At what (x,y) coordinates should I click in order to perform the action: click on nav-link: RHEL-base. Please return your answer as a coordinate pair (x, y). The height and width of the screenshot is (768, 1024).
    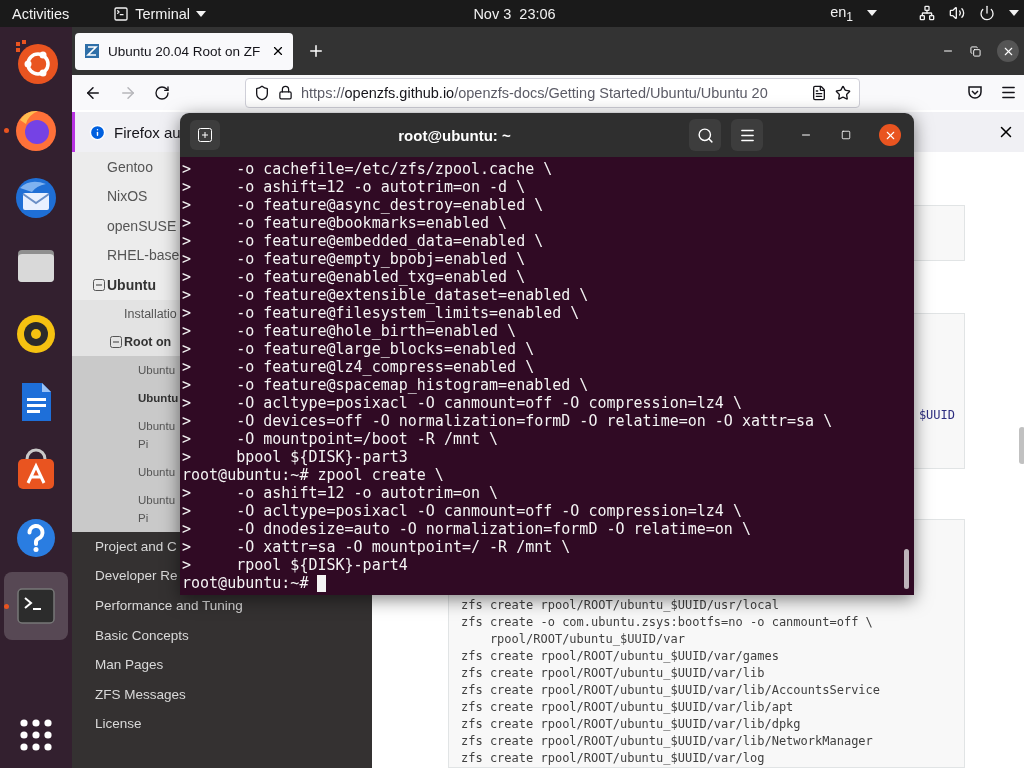
    Looking at the image, I should click on (126, 255).